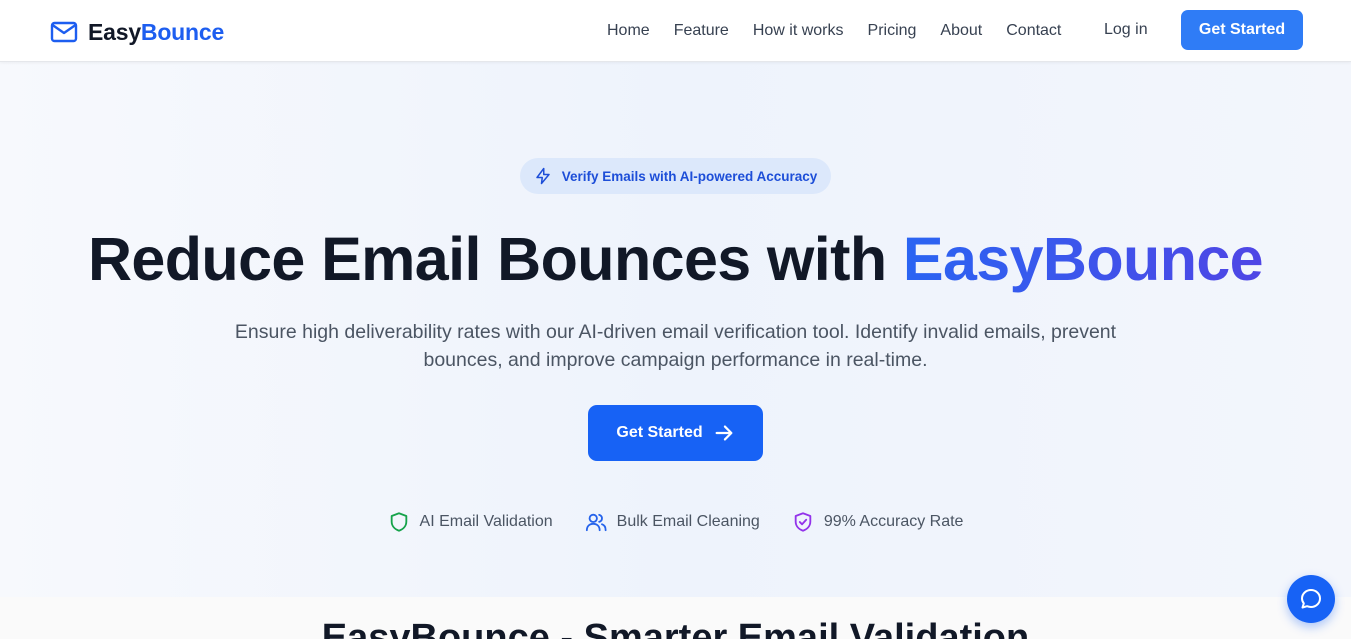  I want to click on nav-contact: Contact, so click(1033, 31).